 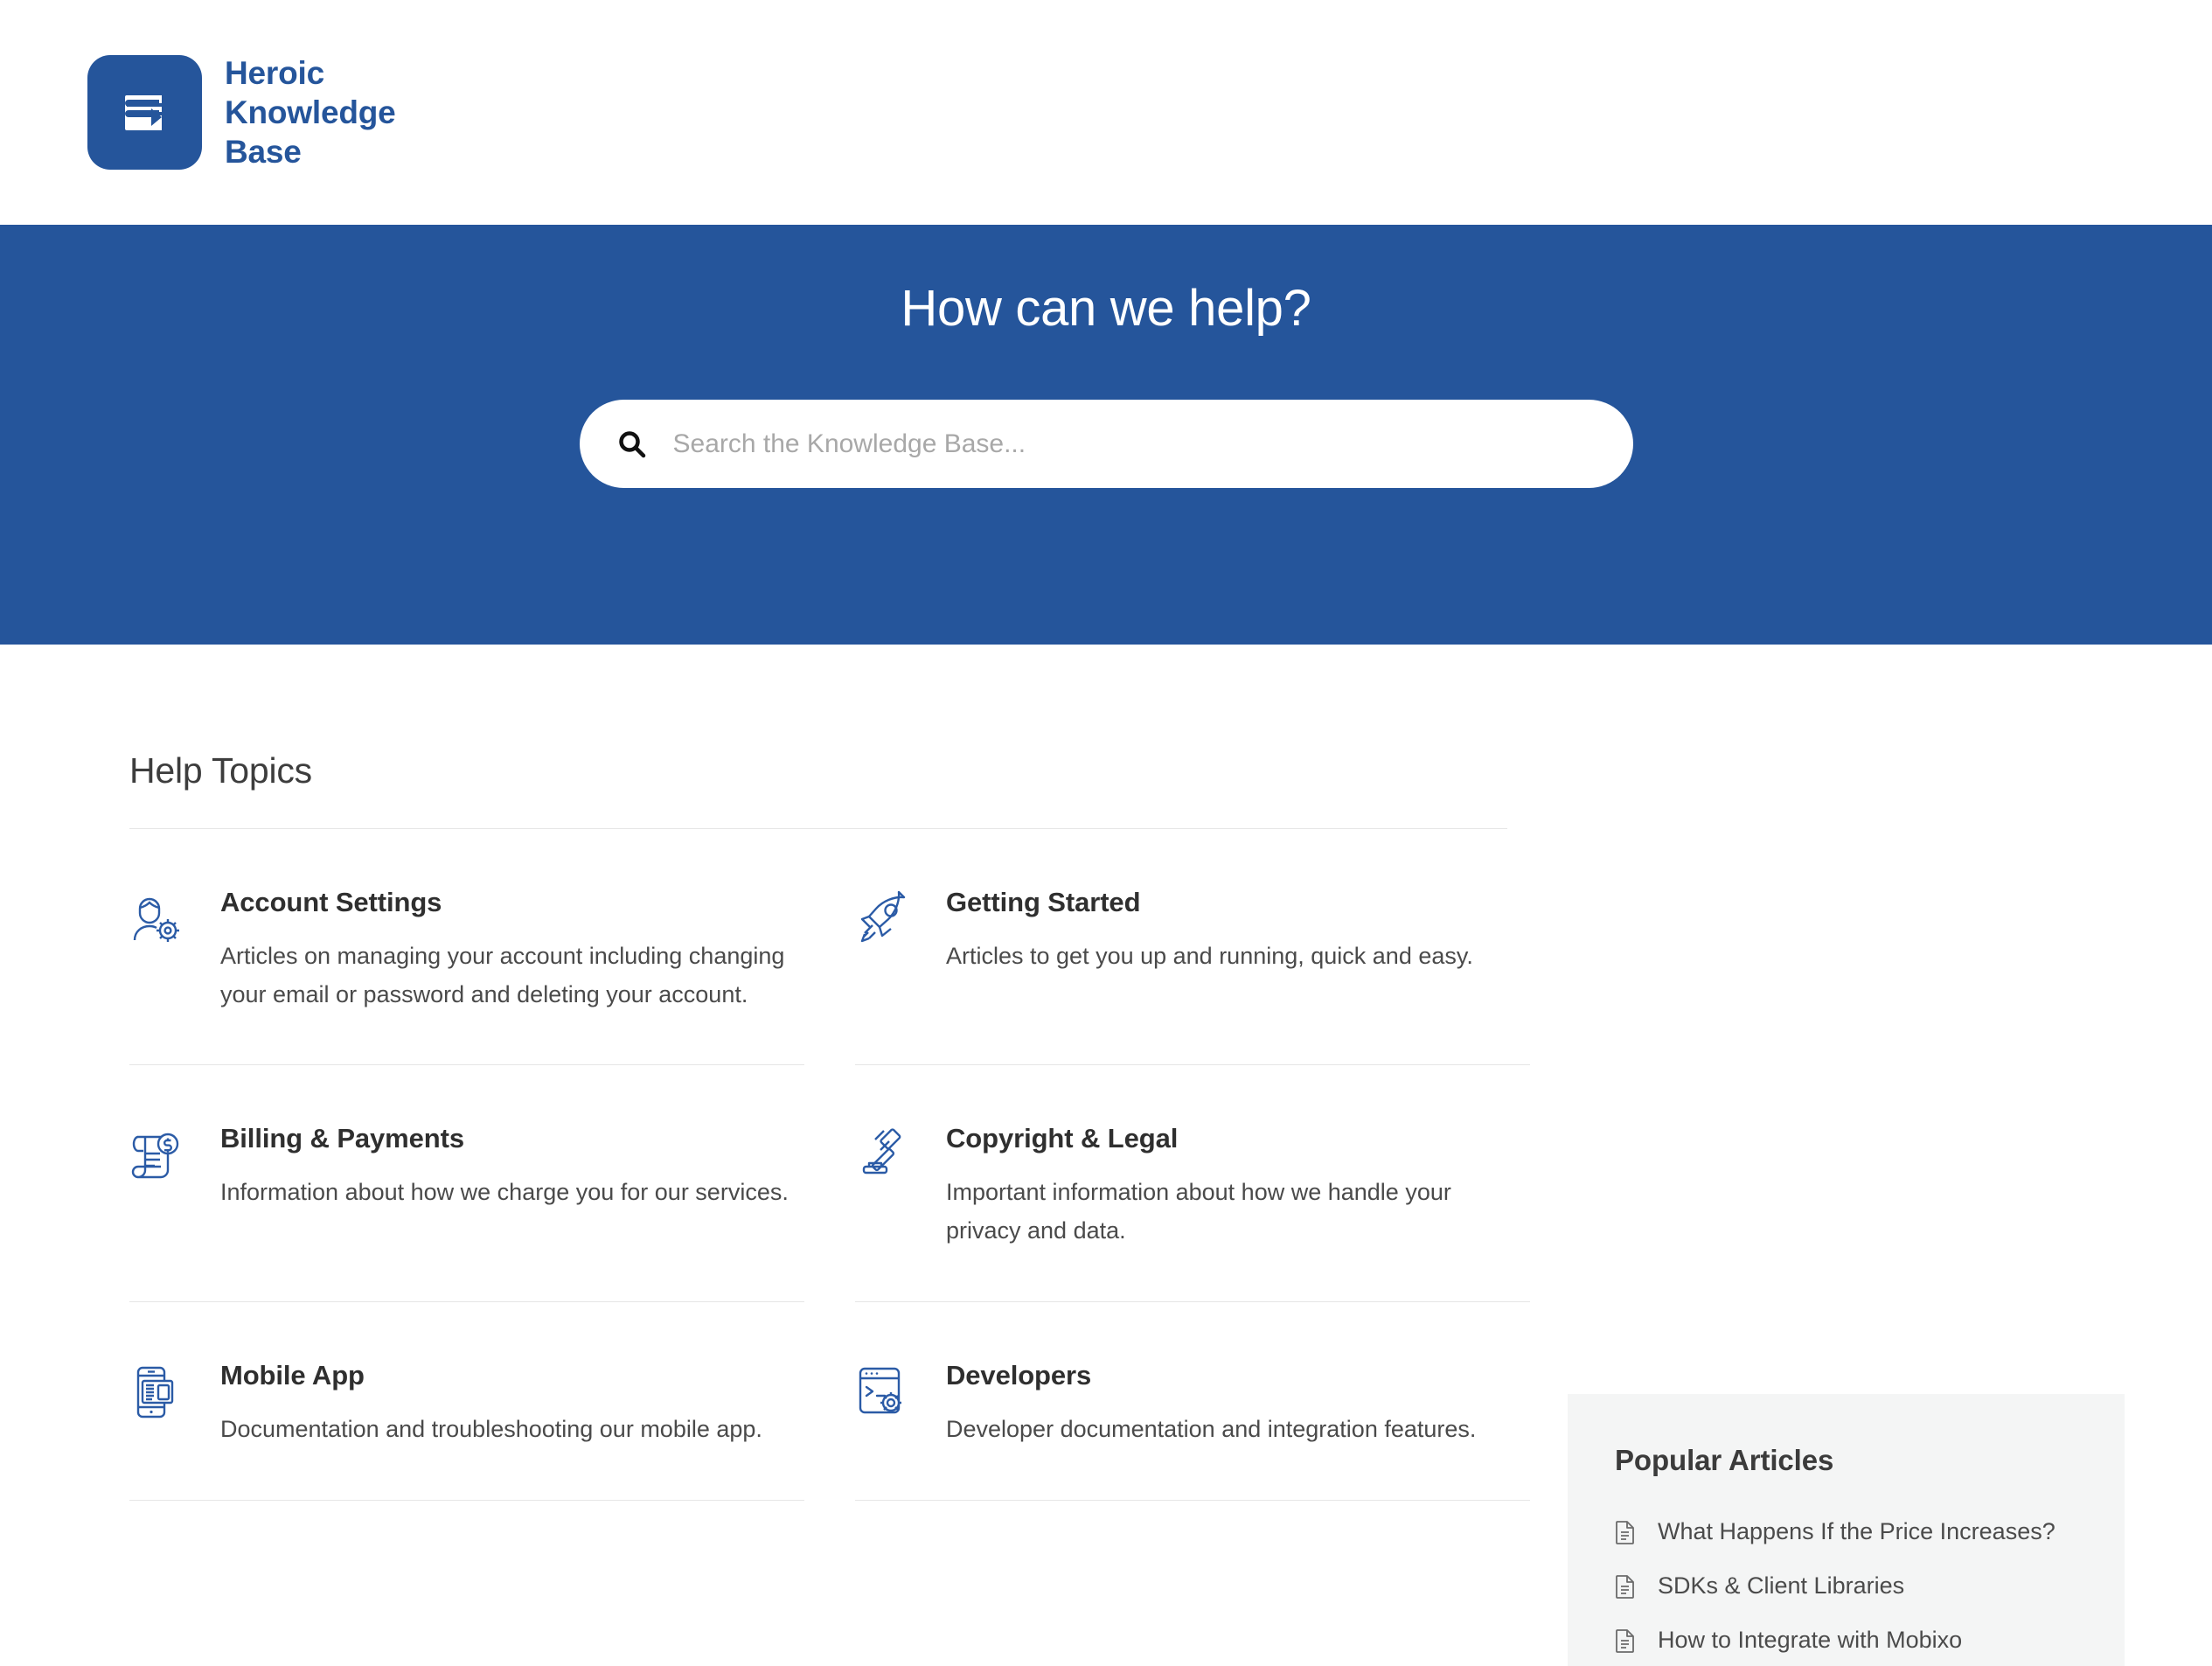 What do you see at coordinates (1106, 308) in the screenshot?
I see `hero-title: How can we help?` at bounding box center [1106, 308].